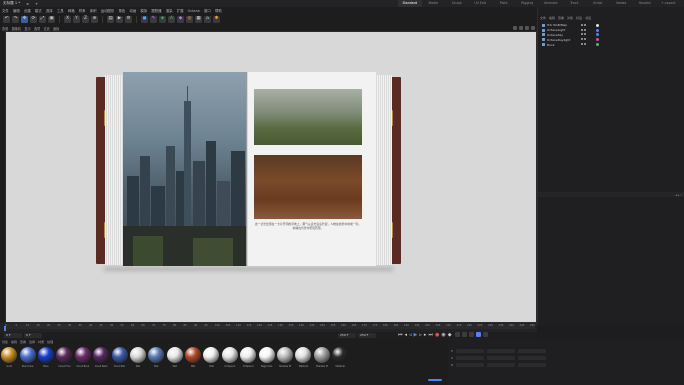 This screenshot has height=385, width=684. What do you see at coordinates (56, 28) in the screenshot?
I see `viewport-menu-item: 面板` at bounding box center [56, 28].